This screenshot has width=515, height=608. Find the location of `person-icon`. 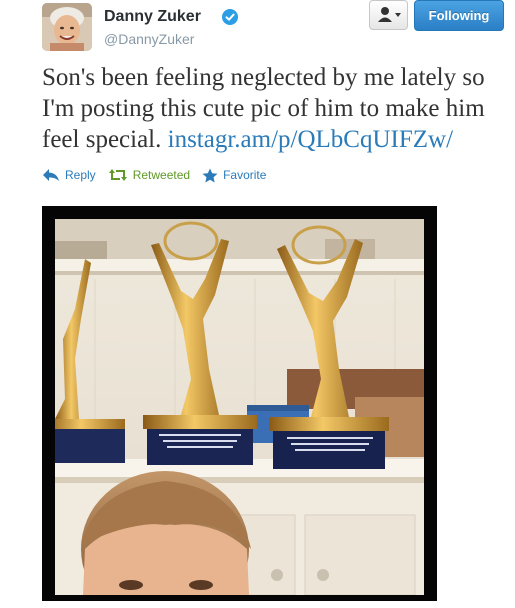

person-icon is located at coordinates (389, 14).